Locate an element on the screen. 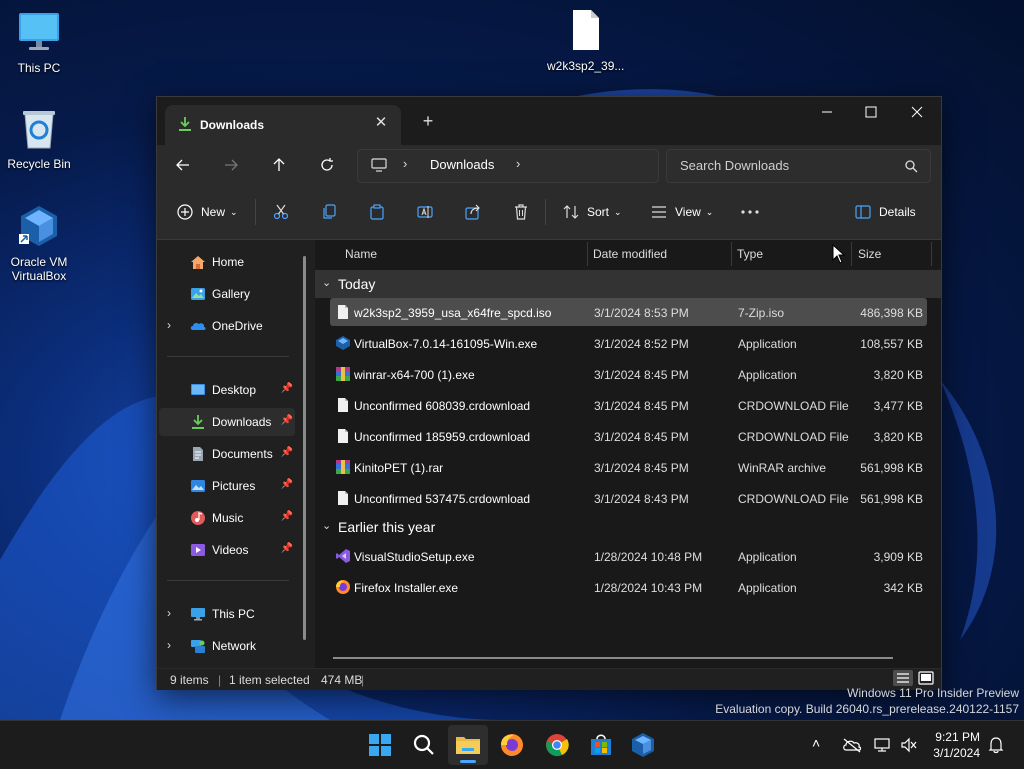  more-options-button is located at coordinates (750, 212).